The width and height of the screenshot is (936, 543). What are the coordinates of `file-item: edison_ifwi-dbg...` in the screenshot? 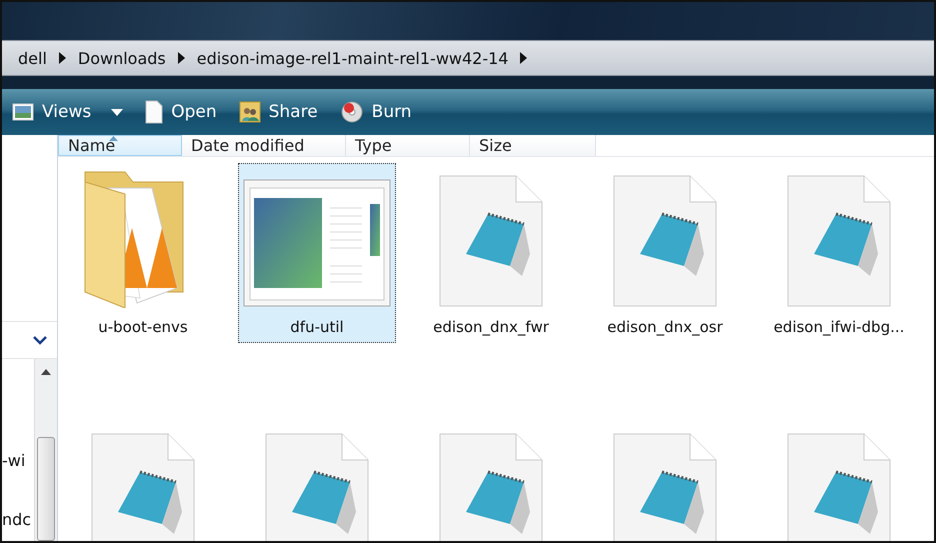 It's located at (839, 253).